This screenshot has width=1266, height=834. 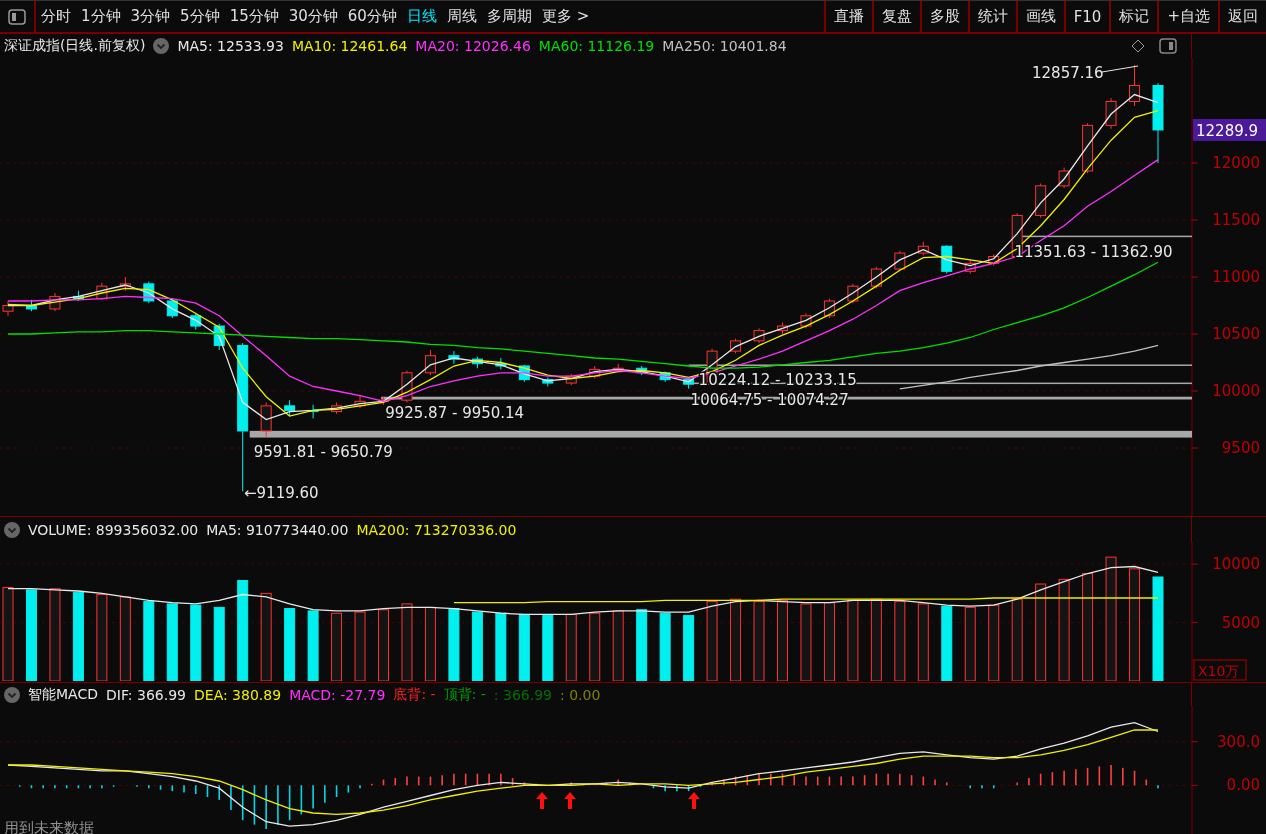 What do you see at coordinates (113, 529) in the screenshot?
I see `legend-value: VOLUME: 899356032.00` at bounding box center [113, 529].